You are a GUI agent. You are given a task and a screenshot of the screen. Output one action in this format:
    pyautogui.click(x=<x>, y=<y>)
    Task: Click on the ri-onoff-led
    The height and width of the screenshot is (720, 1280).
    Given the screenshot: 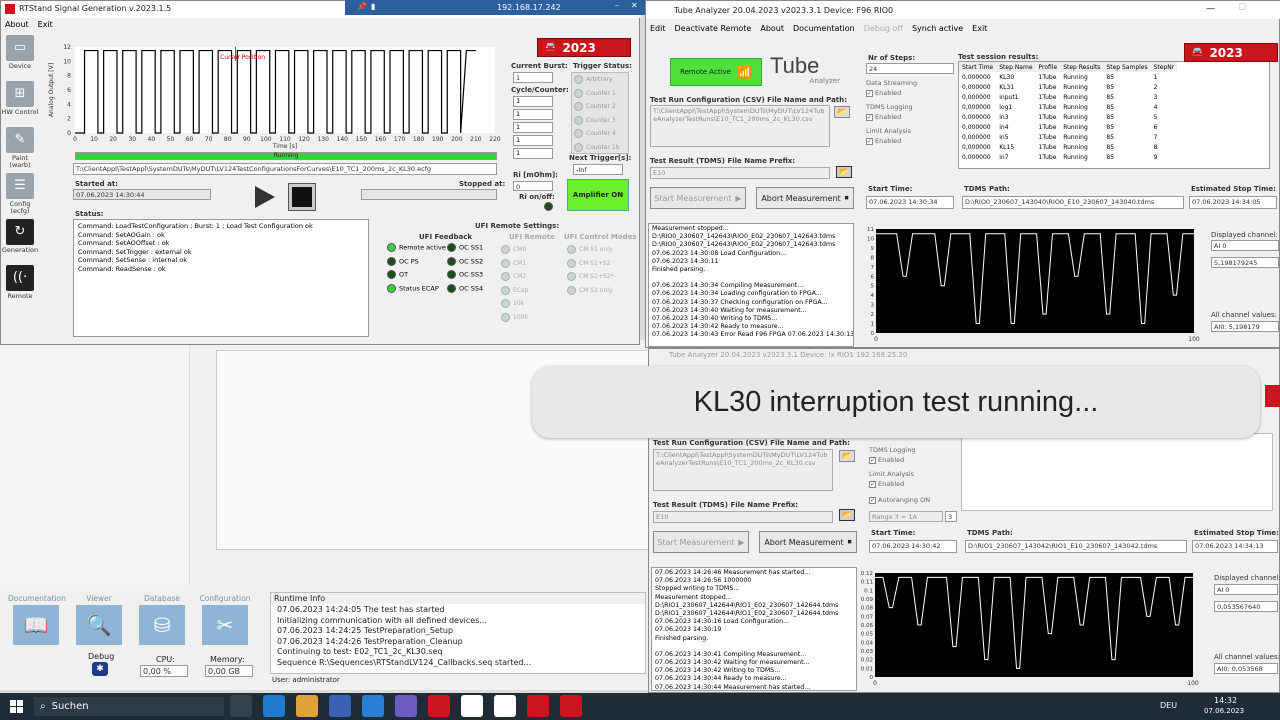 What is the action you would take?
    pyautogui.click(x=548, y=206)
    